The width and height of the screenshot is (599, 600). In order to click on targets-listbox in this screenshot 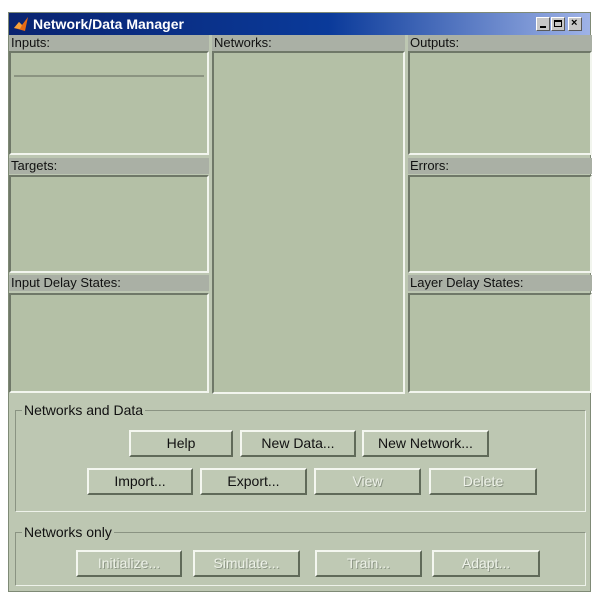, I will do `click(109, 224)`.